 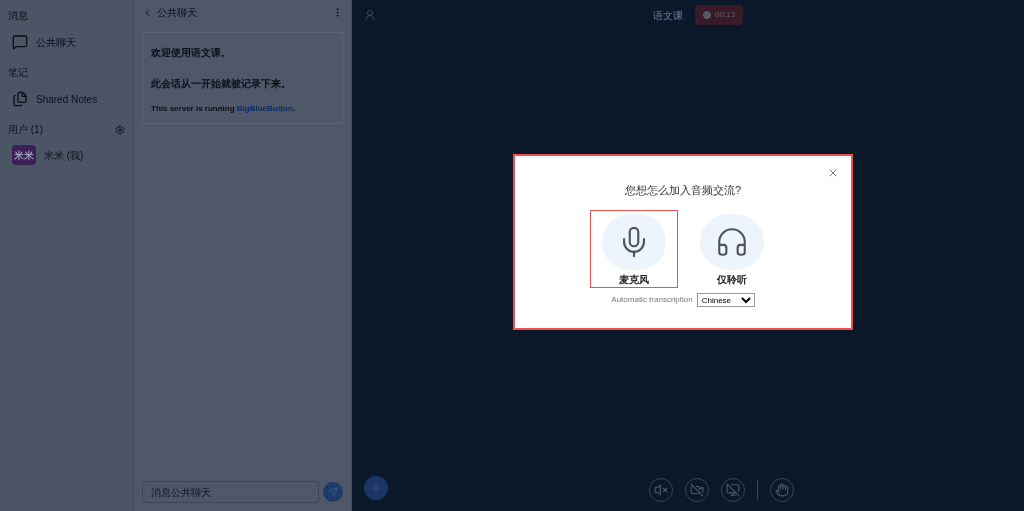 I want to click on user-avatar: 米米, so click(x=24, y=155).